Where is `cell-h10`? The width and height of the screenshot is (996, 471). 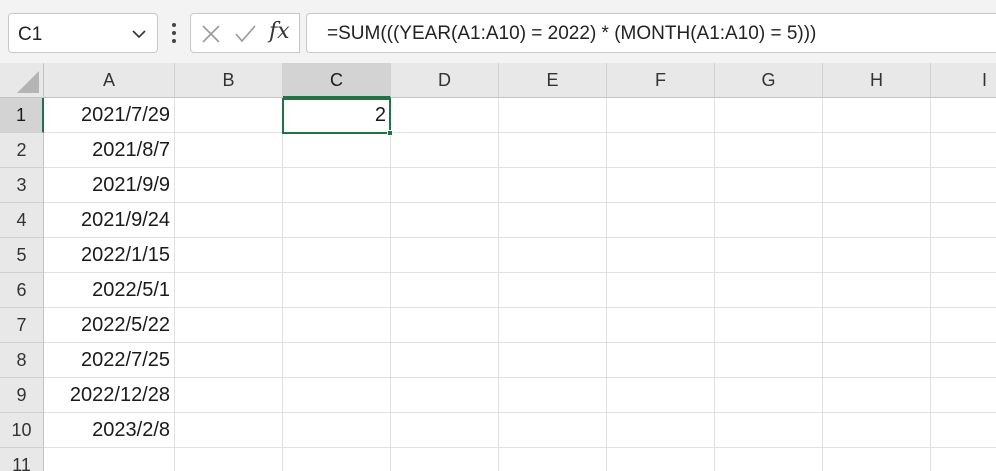
cell-h10 is located at coordinates (877, 430).